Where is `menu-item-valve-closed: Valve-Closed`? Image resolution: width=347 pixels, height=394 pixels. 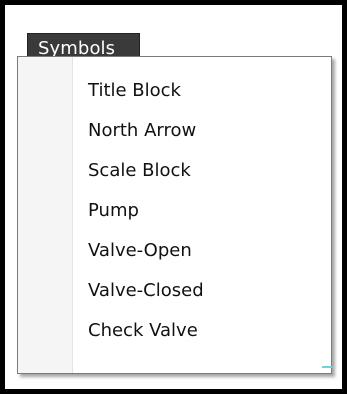 menu-item-valve-closed: Valve-Closed is located at coordinates (174, 291).